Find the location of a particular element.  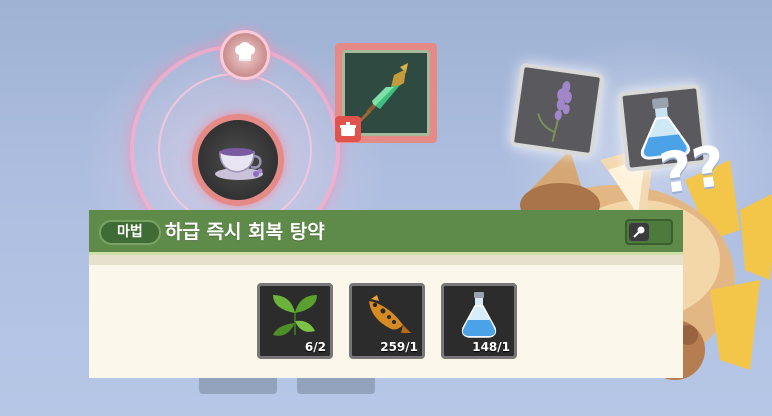

cooking-pot-badge is located at coordinates (348, 129).